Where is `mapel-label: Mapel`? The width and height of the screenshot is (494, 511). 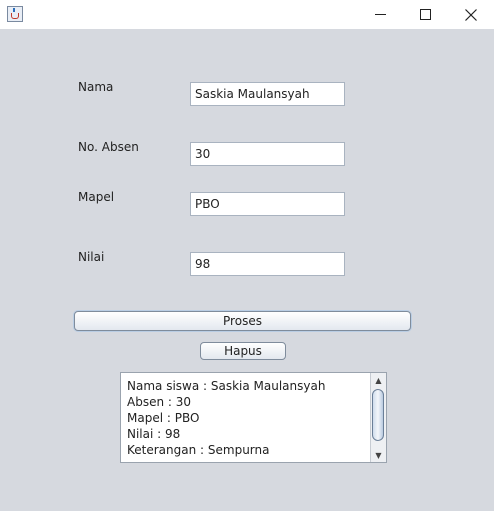 mapel-label: Mapel is located at coordinates (96, 197).